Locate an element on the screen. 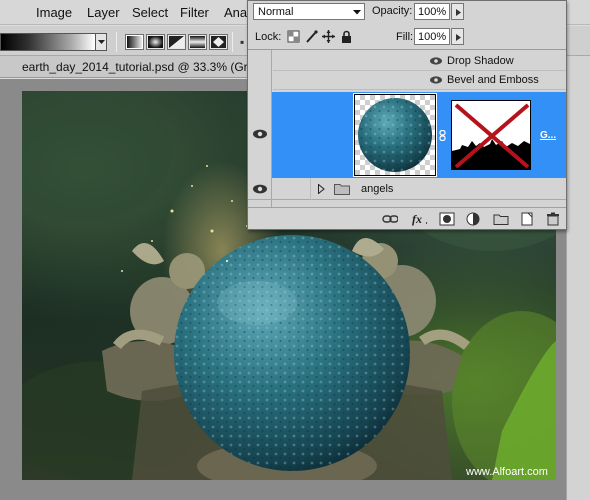 The width and height of the screenshot is (590, 500). mode-label: ▪ is located at coordinates (242, 42).